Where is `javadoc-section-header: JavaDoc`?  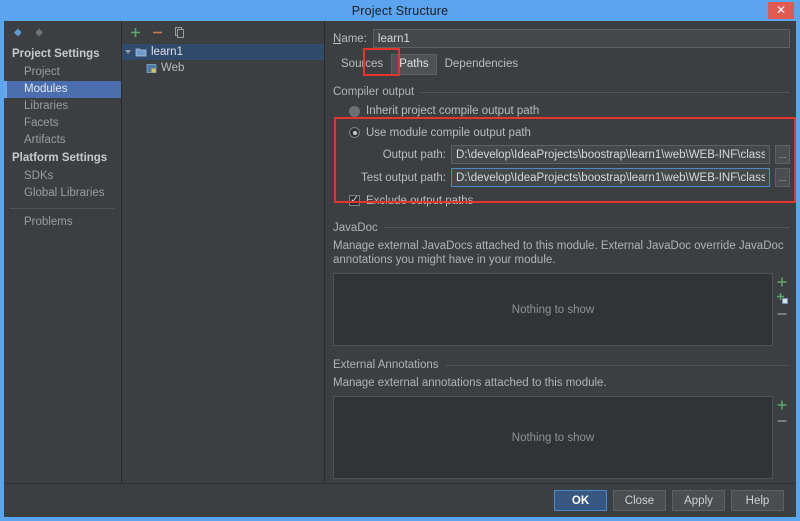 javadoc-section-header: JavaDoc is located at coordinates (561, 228).